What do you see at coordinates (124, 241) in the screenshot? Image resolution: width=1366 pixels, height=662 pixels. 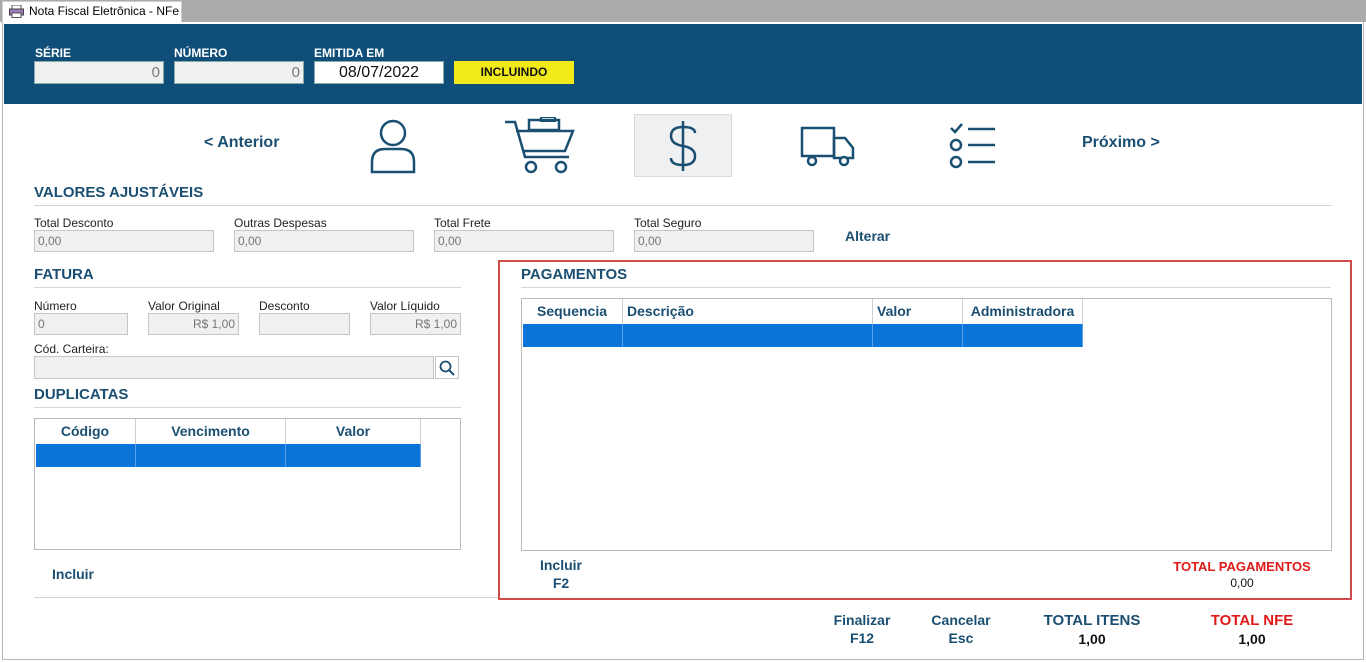 I see `total-desconto-field: 0,00` at bounding box center [124, 241].